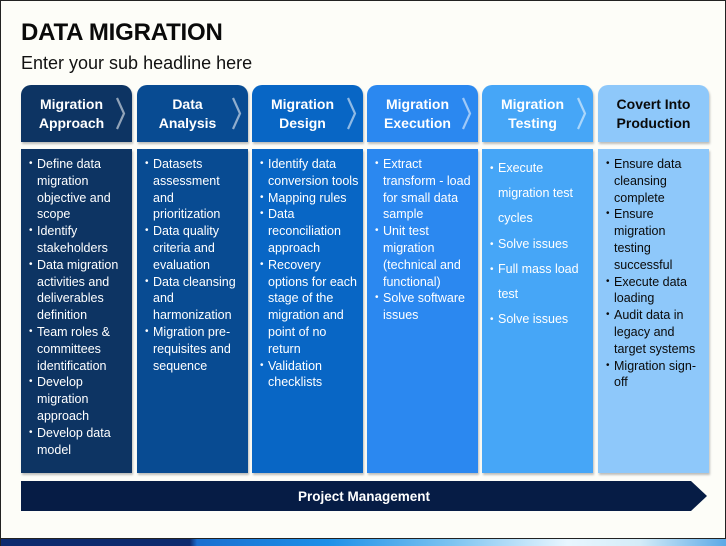 The image size is (726, 546). What do you see at coordinates (304, 231) in the screenshot?
I see `list-item-text: Data reconciliation approach` at bounding box center [304, 231].